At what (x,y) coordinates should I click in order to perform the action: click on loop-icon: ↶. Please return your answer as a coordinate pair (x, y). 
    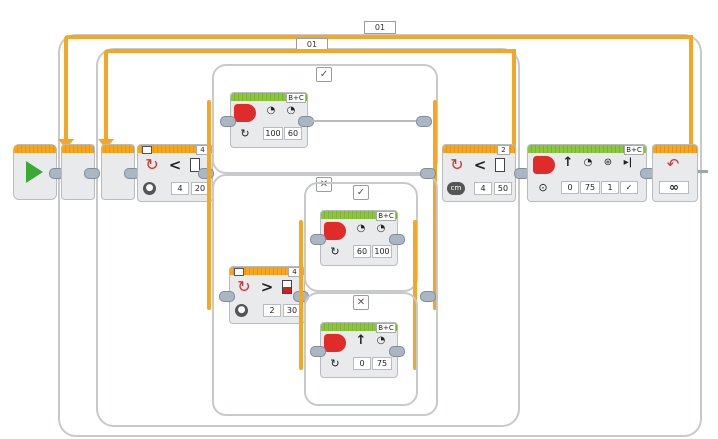
    Looking at the image, I should click on (673, 164).